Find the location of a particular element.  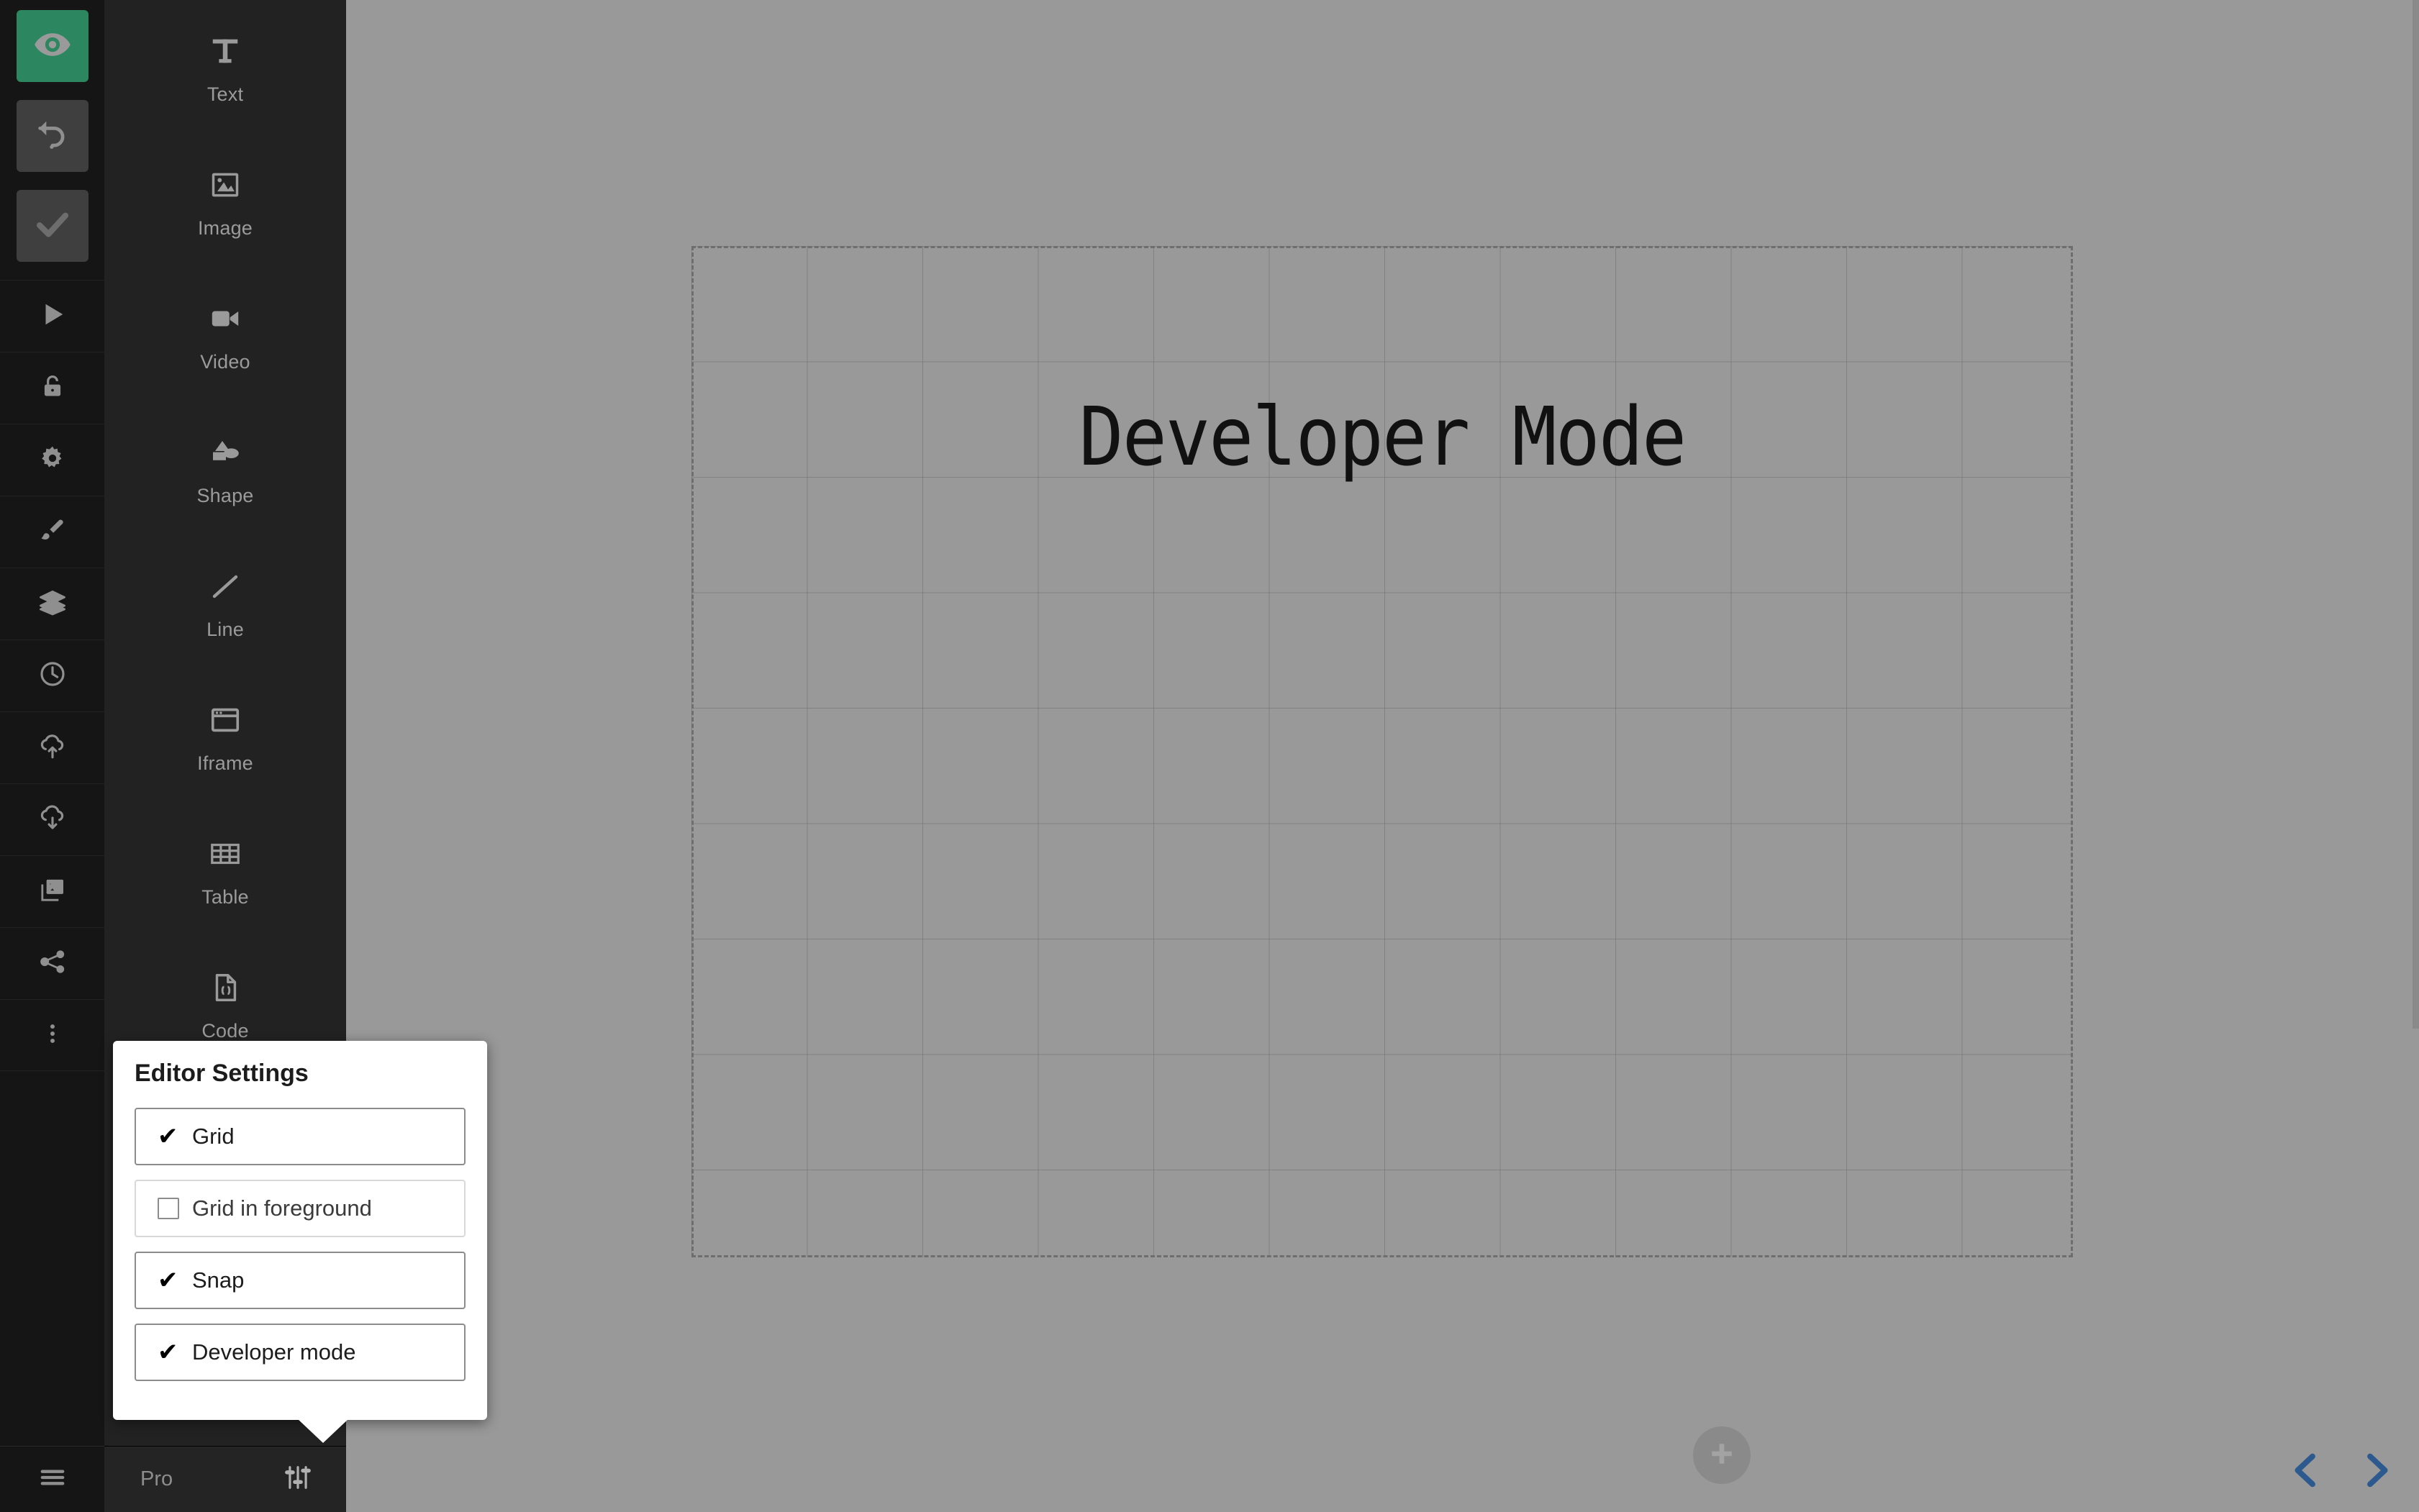

sidebar-item-share is located at coordinates (52, 963).